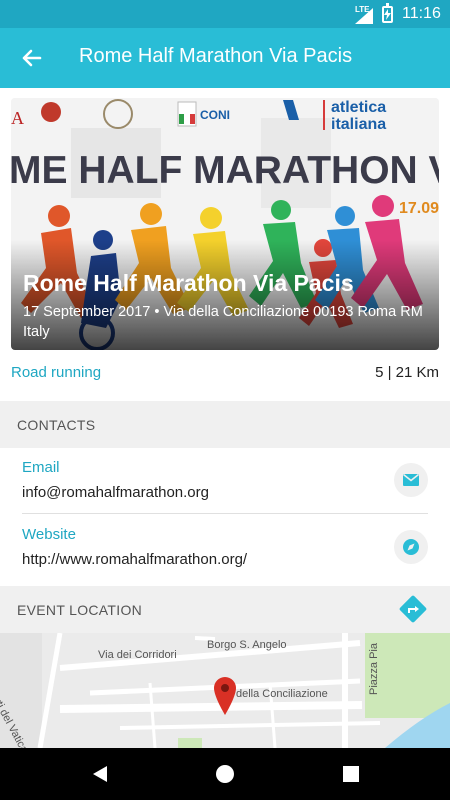 This screenshot has height=800, width=450. I want to click on coni-logo: CONI, so click(215, 115).